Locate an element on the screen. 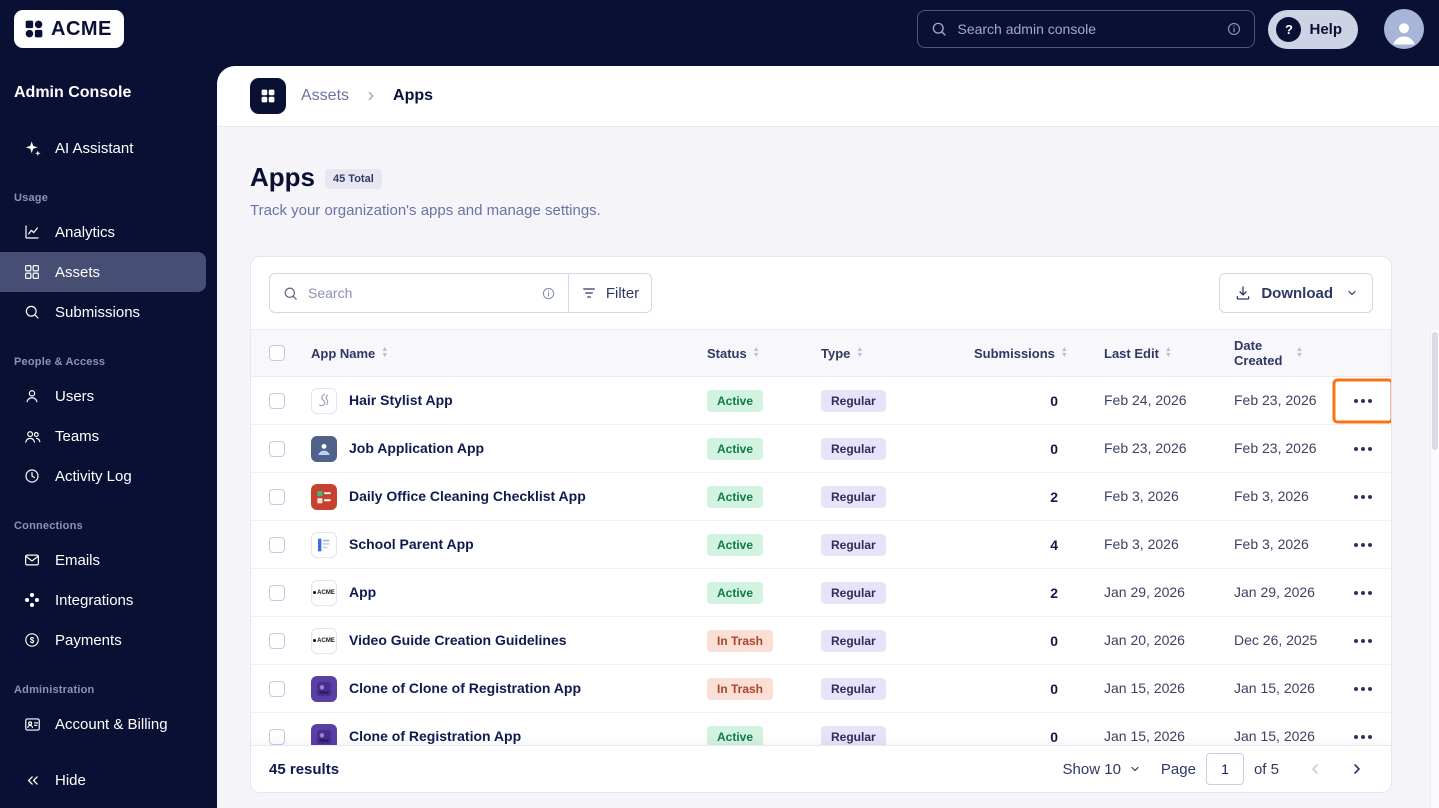 The width and height of the screenshot is (1439, 808). breadcrumb-assets-link: Assets is located at coordinates (325, 96).